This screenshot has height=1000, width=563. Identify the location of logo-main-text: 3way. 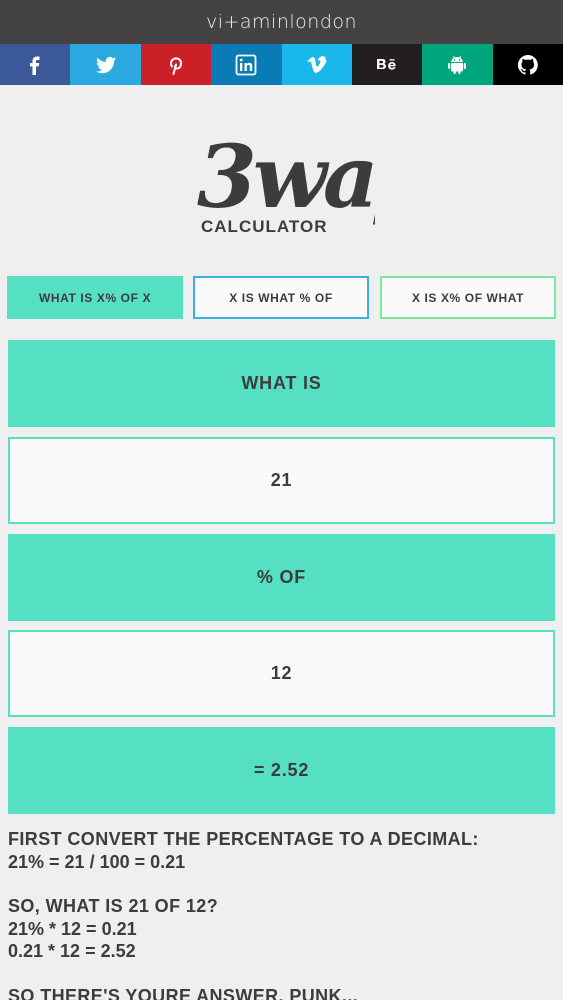
(286, 177).